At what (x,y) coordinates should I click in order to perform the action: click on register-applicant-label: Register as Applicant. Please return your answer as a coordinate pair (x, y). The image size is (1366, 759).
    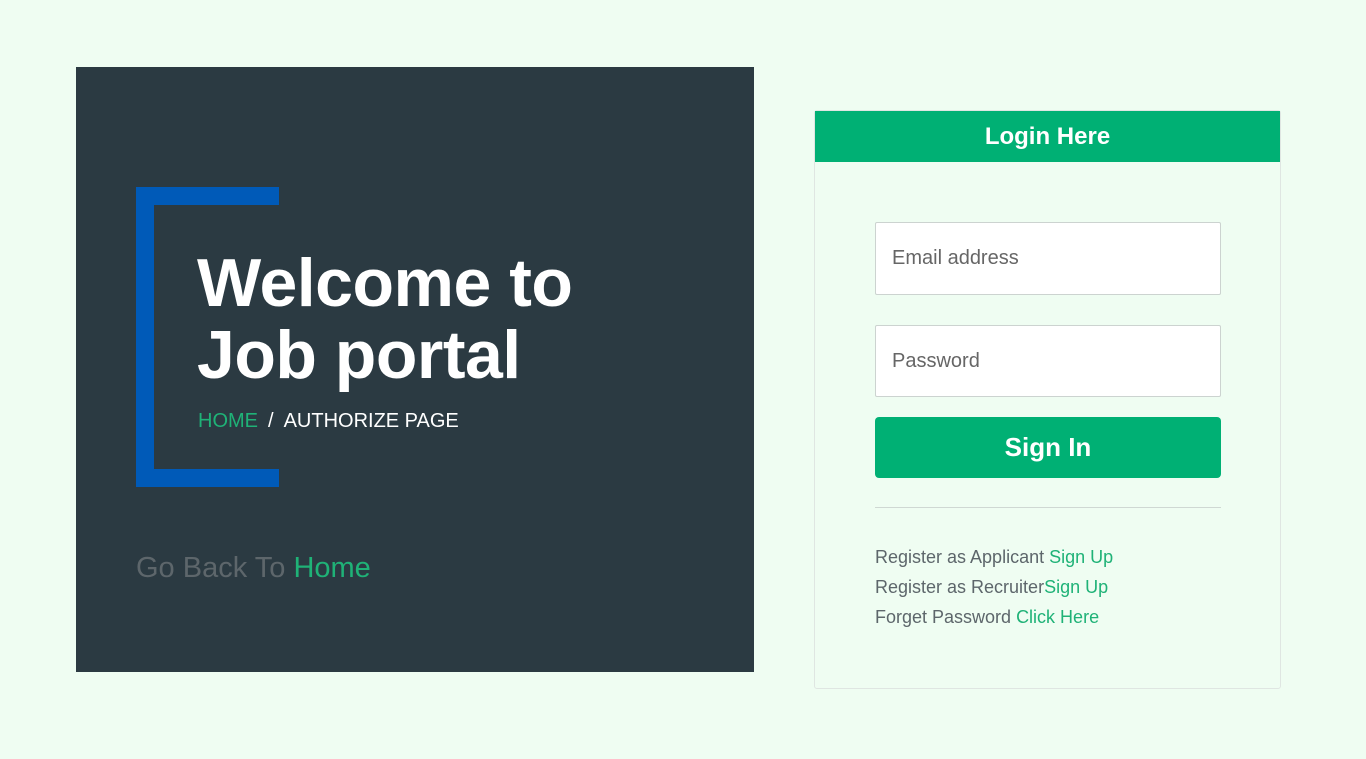
    Looking at the image, I should click on (962, 557).